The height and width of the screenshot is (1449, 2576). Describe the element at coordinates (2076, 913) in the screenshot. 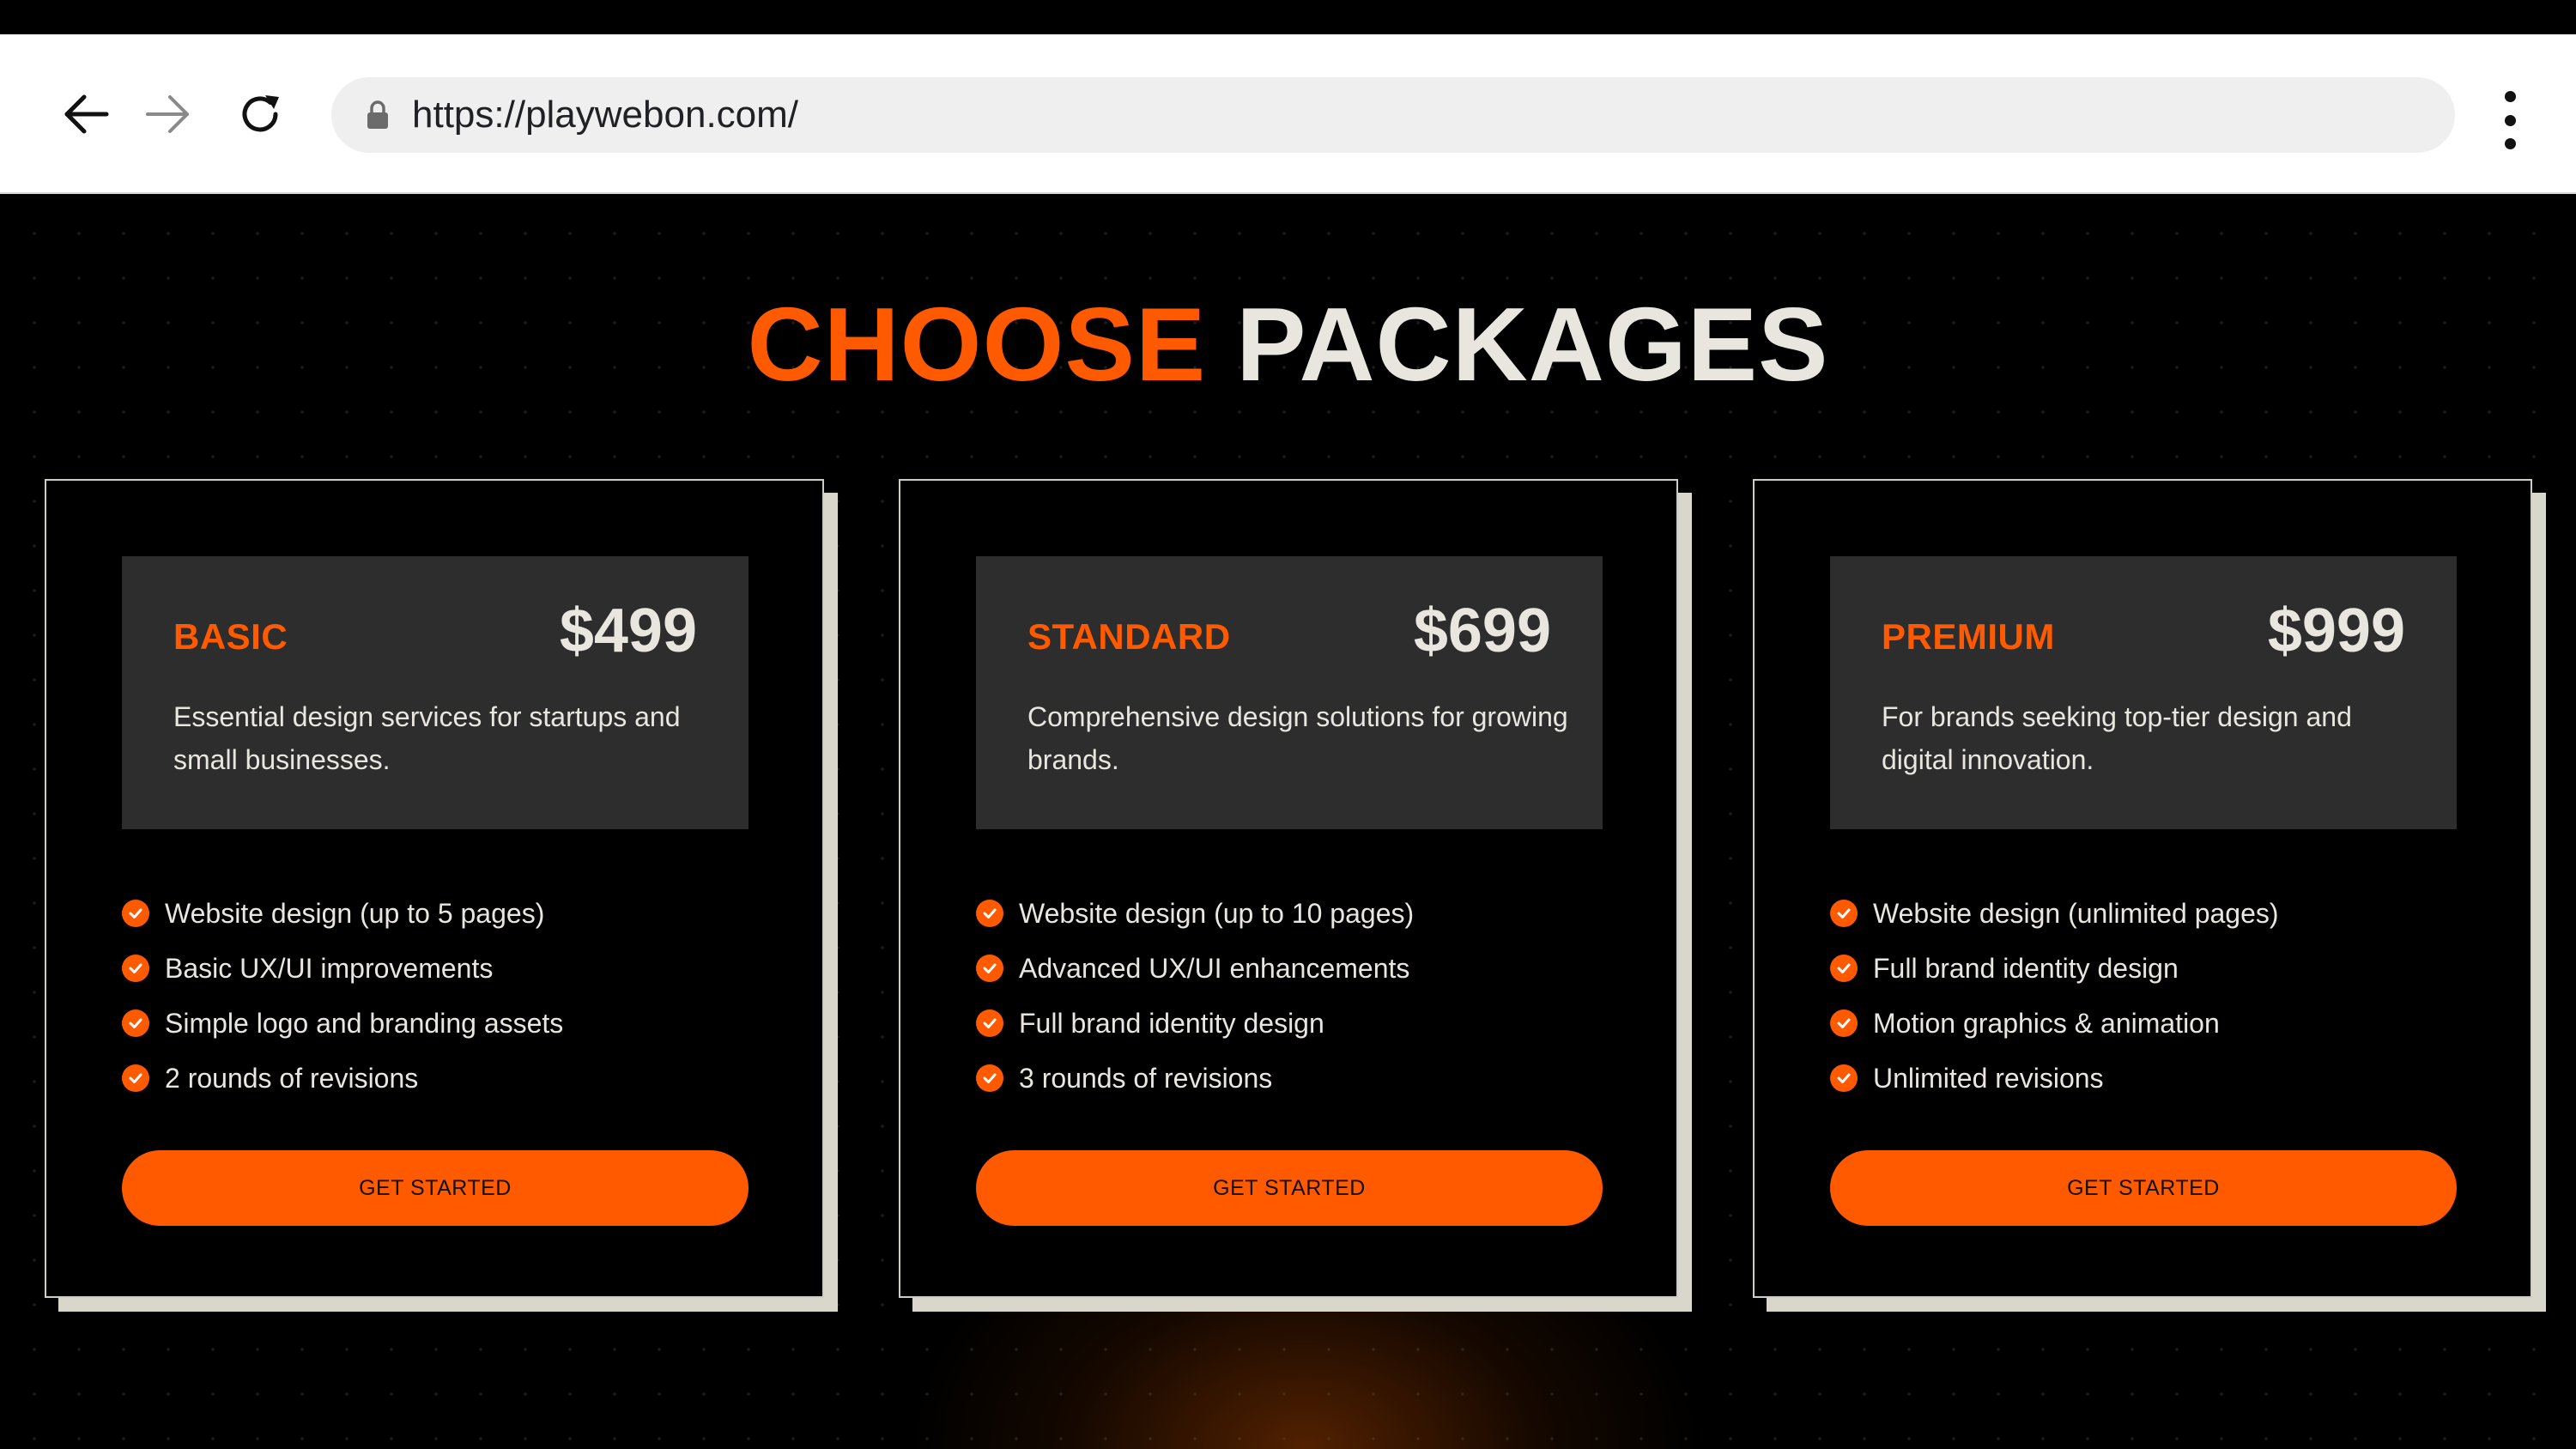

I see `feature-text: Website design (unlimited pages)` at that location.